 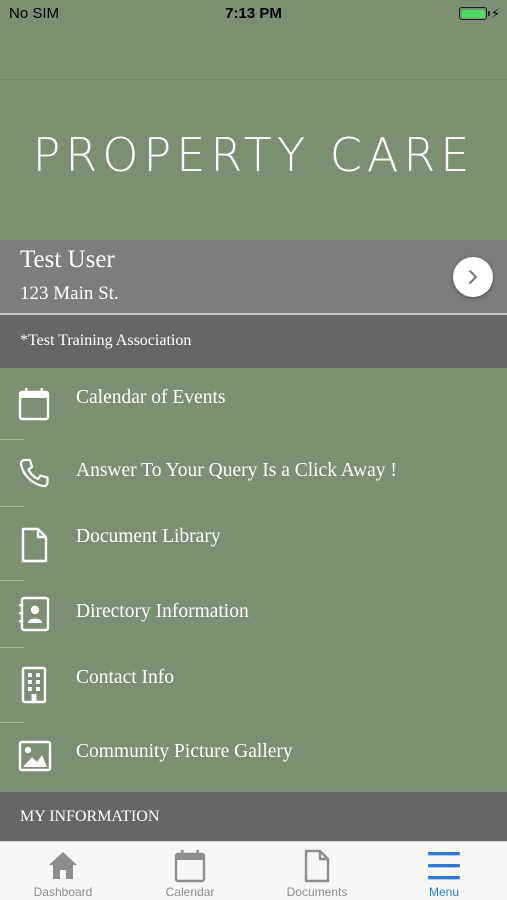 What do you see at coordinates (35, 756) in the screenshot?
I see `picture-icon` at bounding box center [35, 756].